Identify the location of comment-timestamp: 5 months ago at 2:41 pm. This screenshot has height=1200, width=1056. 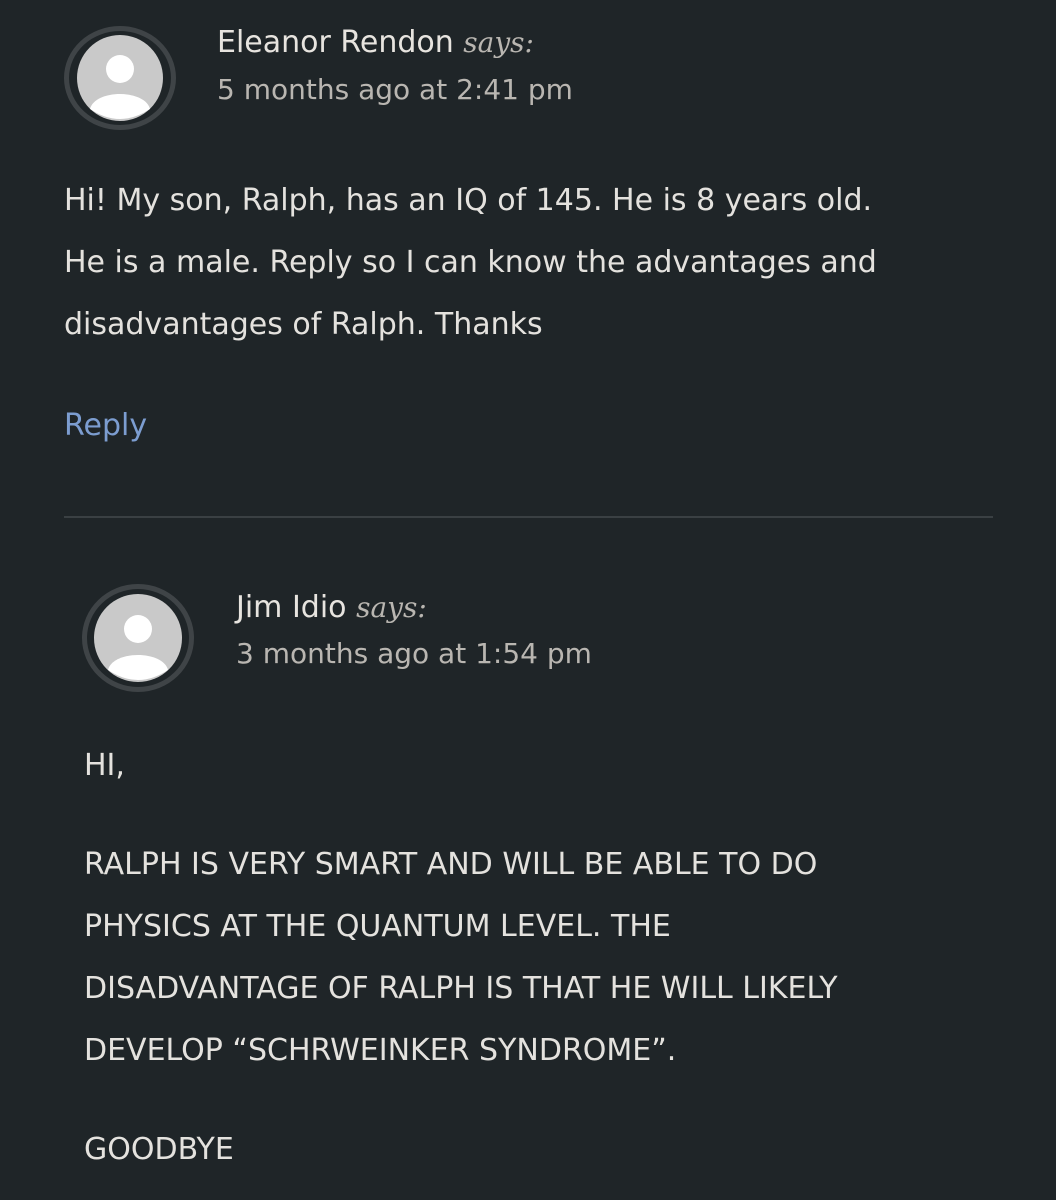
(395, 90).